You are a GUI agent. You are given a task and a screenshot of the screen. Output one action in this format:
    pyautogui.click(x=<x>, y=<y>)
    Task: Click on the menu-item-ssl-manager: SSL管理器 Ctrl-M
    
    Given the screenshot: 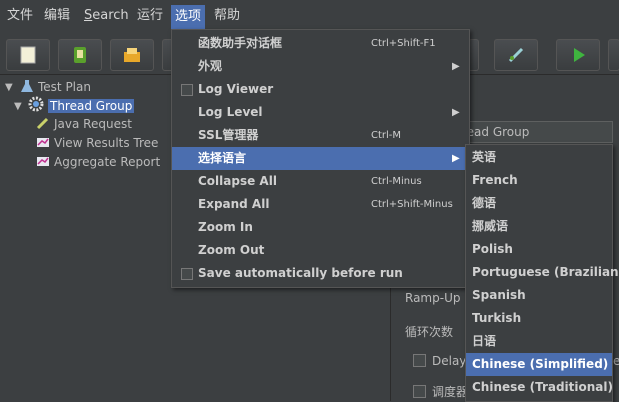 What is the action you would take?
    pyautogui.click(x=320, y=135)
    